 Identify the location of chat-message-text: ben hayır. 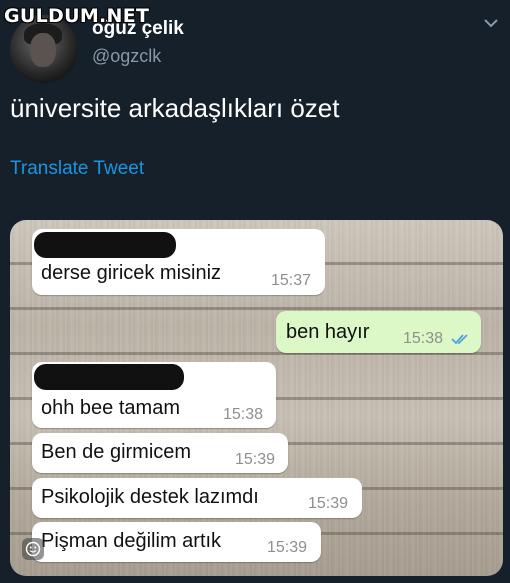
(328, 332).